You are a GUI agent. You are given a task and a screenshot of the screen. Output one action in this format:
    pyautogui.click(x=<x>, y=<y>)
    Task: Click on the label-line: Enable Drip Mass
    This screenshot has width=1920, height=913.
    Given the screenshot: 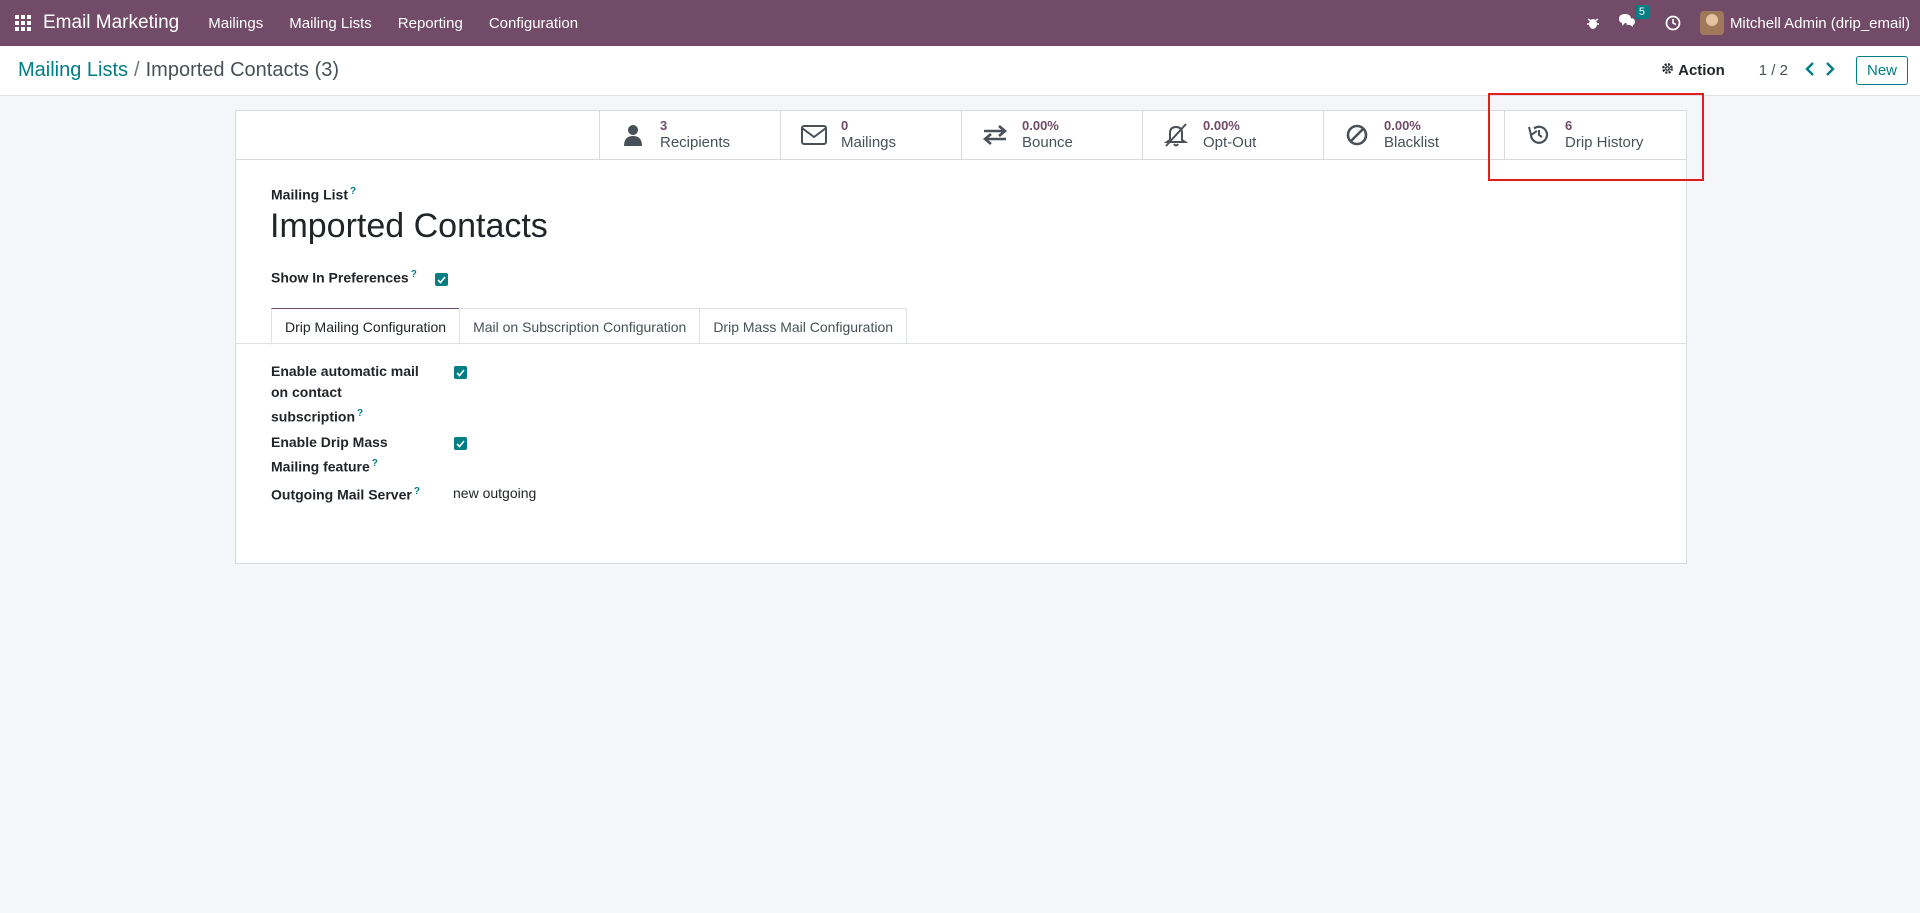 What is the action you would take?
    pyautogui.click(x=329, y=442)
    